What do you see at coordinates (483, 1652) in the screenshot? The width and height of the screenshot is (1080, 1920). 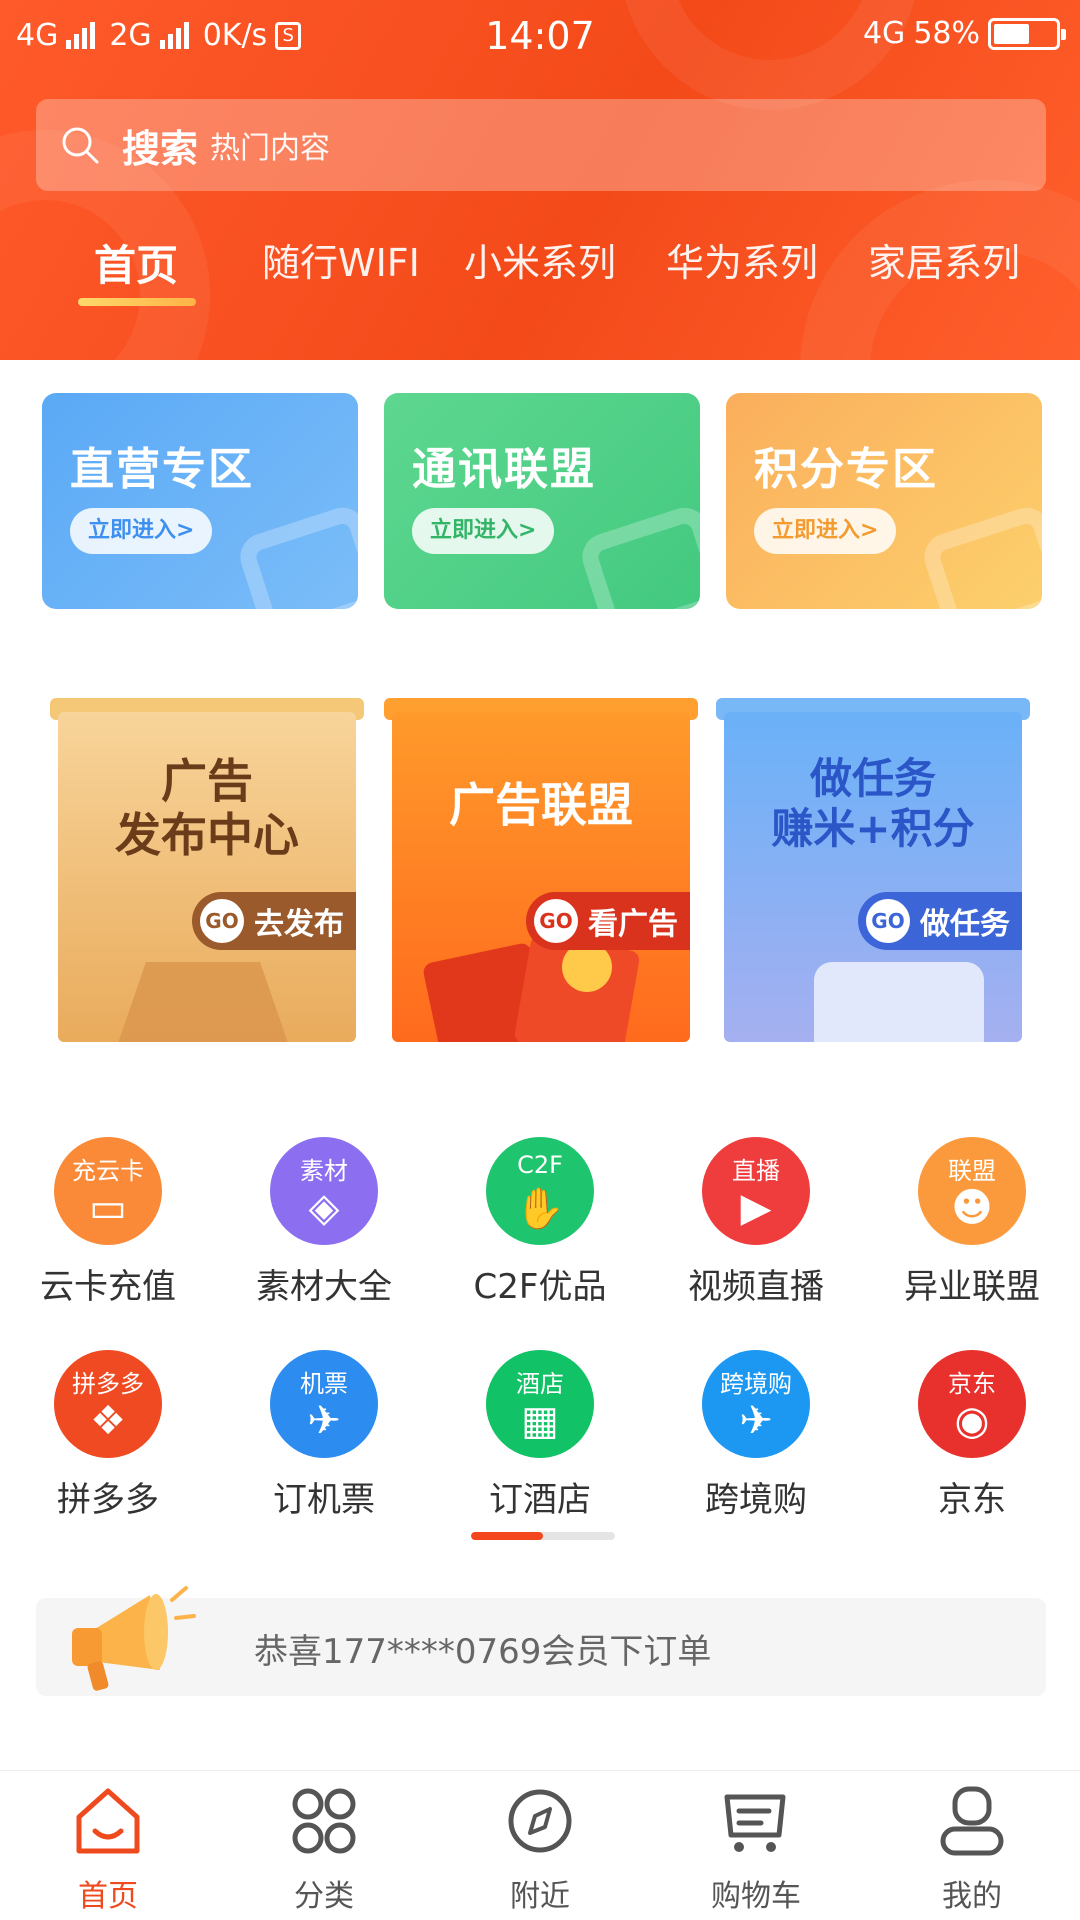 I see `notice-text: 恭喜177****0769会员下订单` at bounding box center [483, 1652].